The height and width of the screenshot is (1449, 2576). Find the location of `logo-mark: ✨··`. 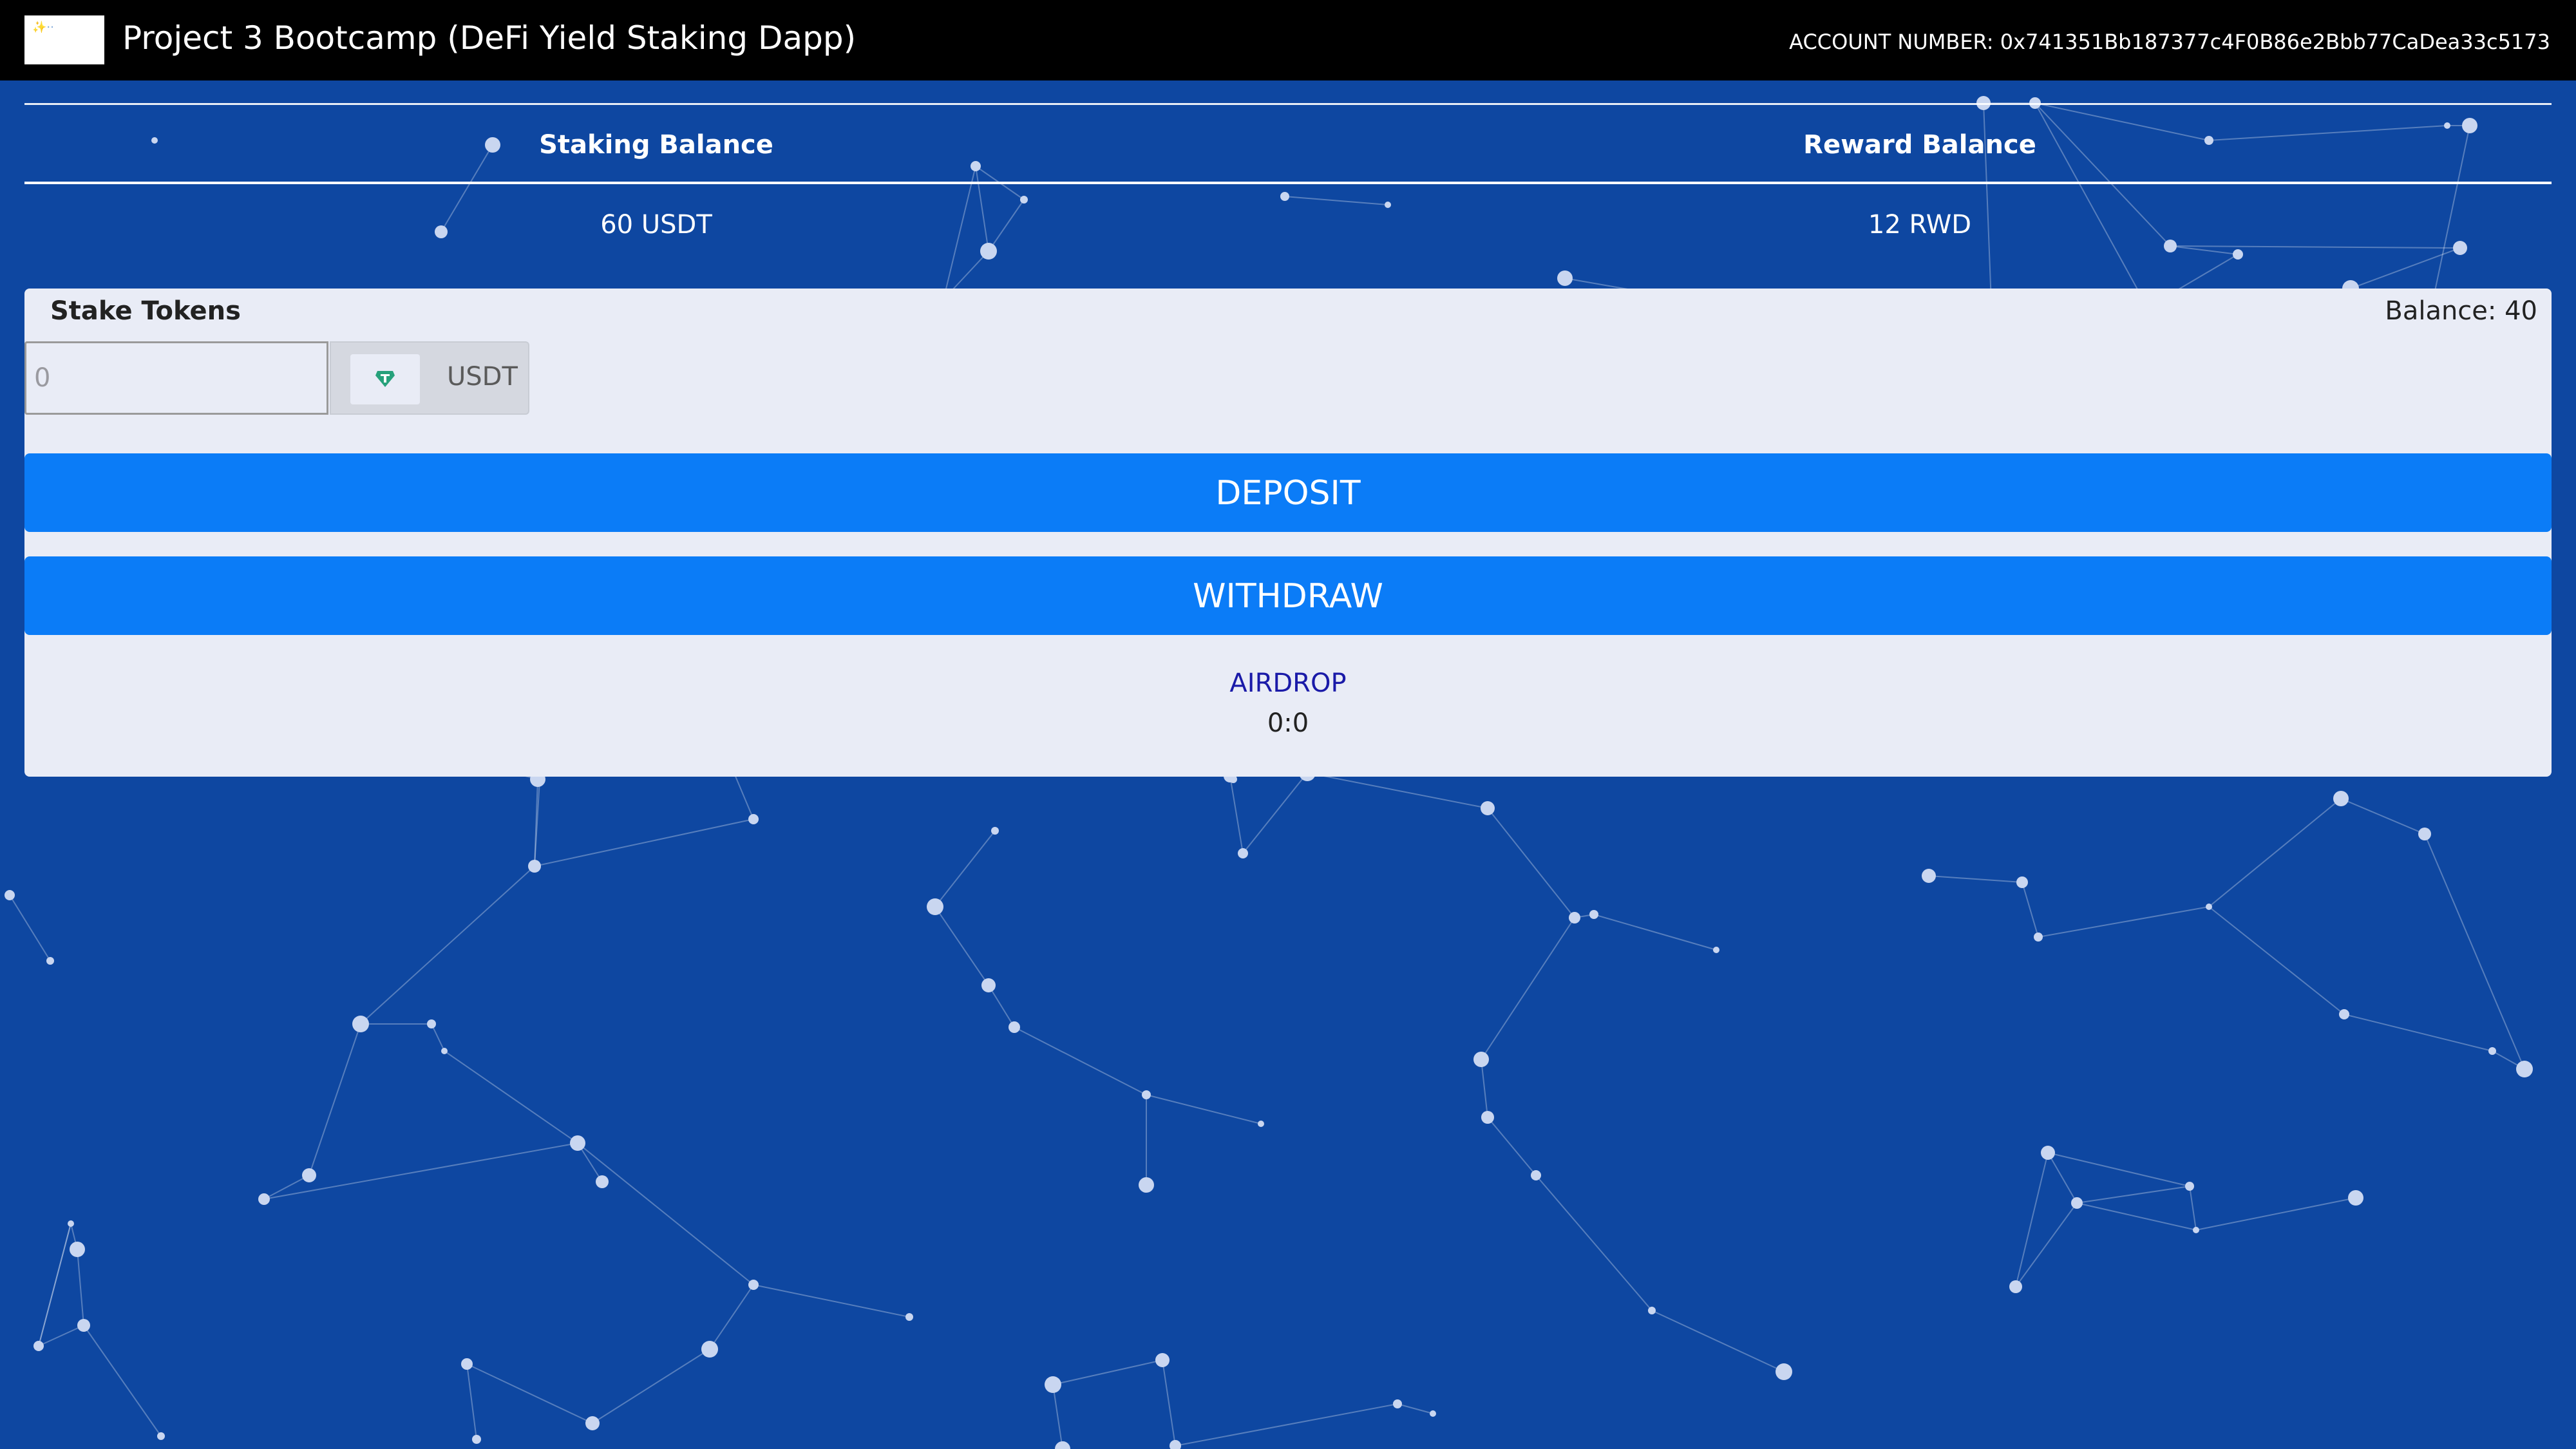

logo-mark: ✨·· is located at coordinates (43, 28).